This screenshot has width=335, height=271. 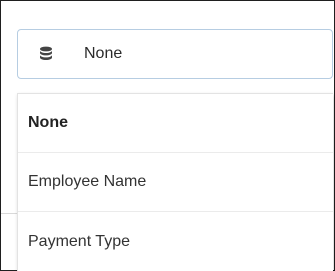 I want to click on background-rule, so click(x=9, y=213).